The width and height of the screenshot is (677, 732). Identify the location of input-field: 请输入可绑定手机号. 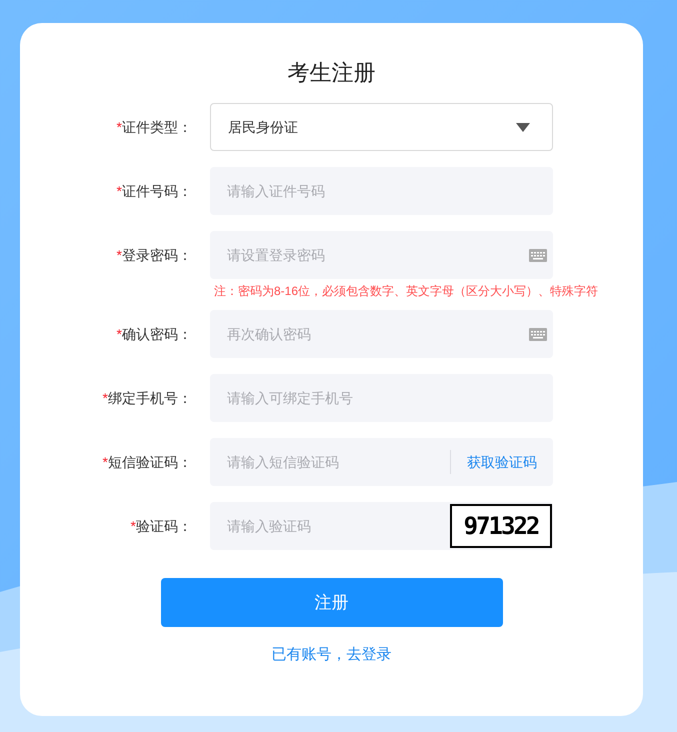
(381, 398).